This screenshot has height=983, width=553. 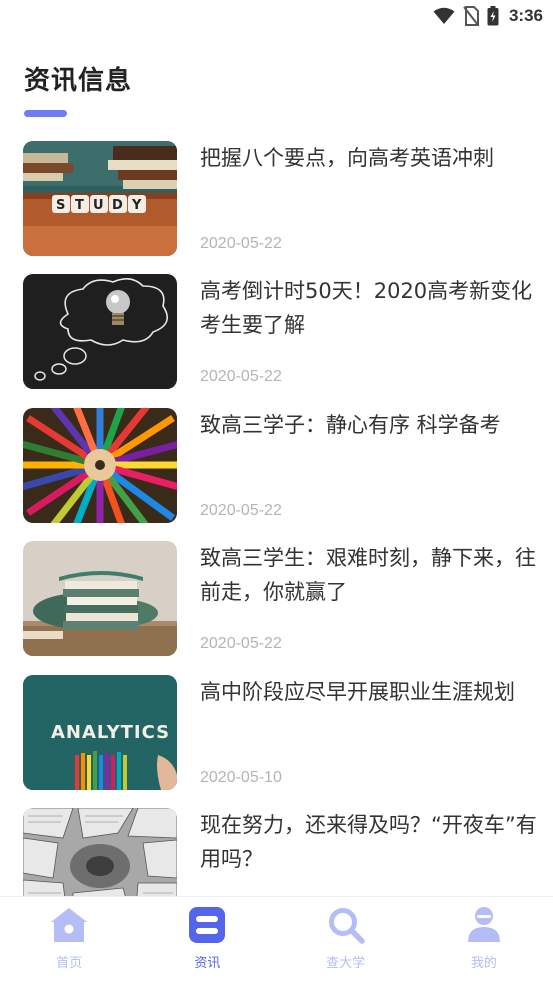 What do you see at coordinates (525, 15) in the screenshot?
I see `status-time: 3:36` at bounding box center [525, 15].